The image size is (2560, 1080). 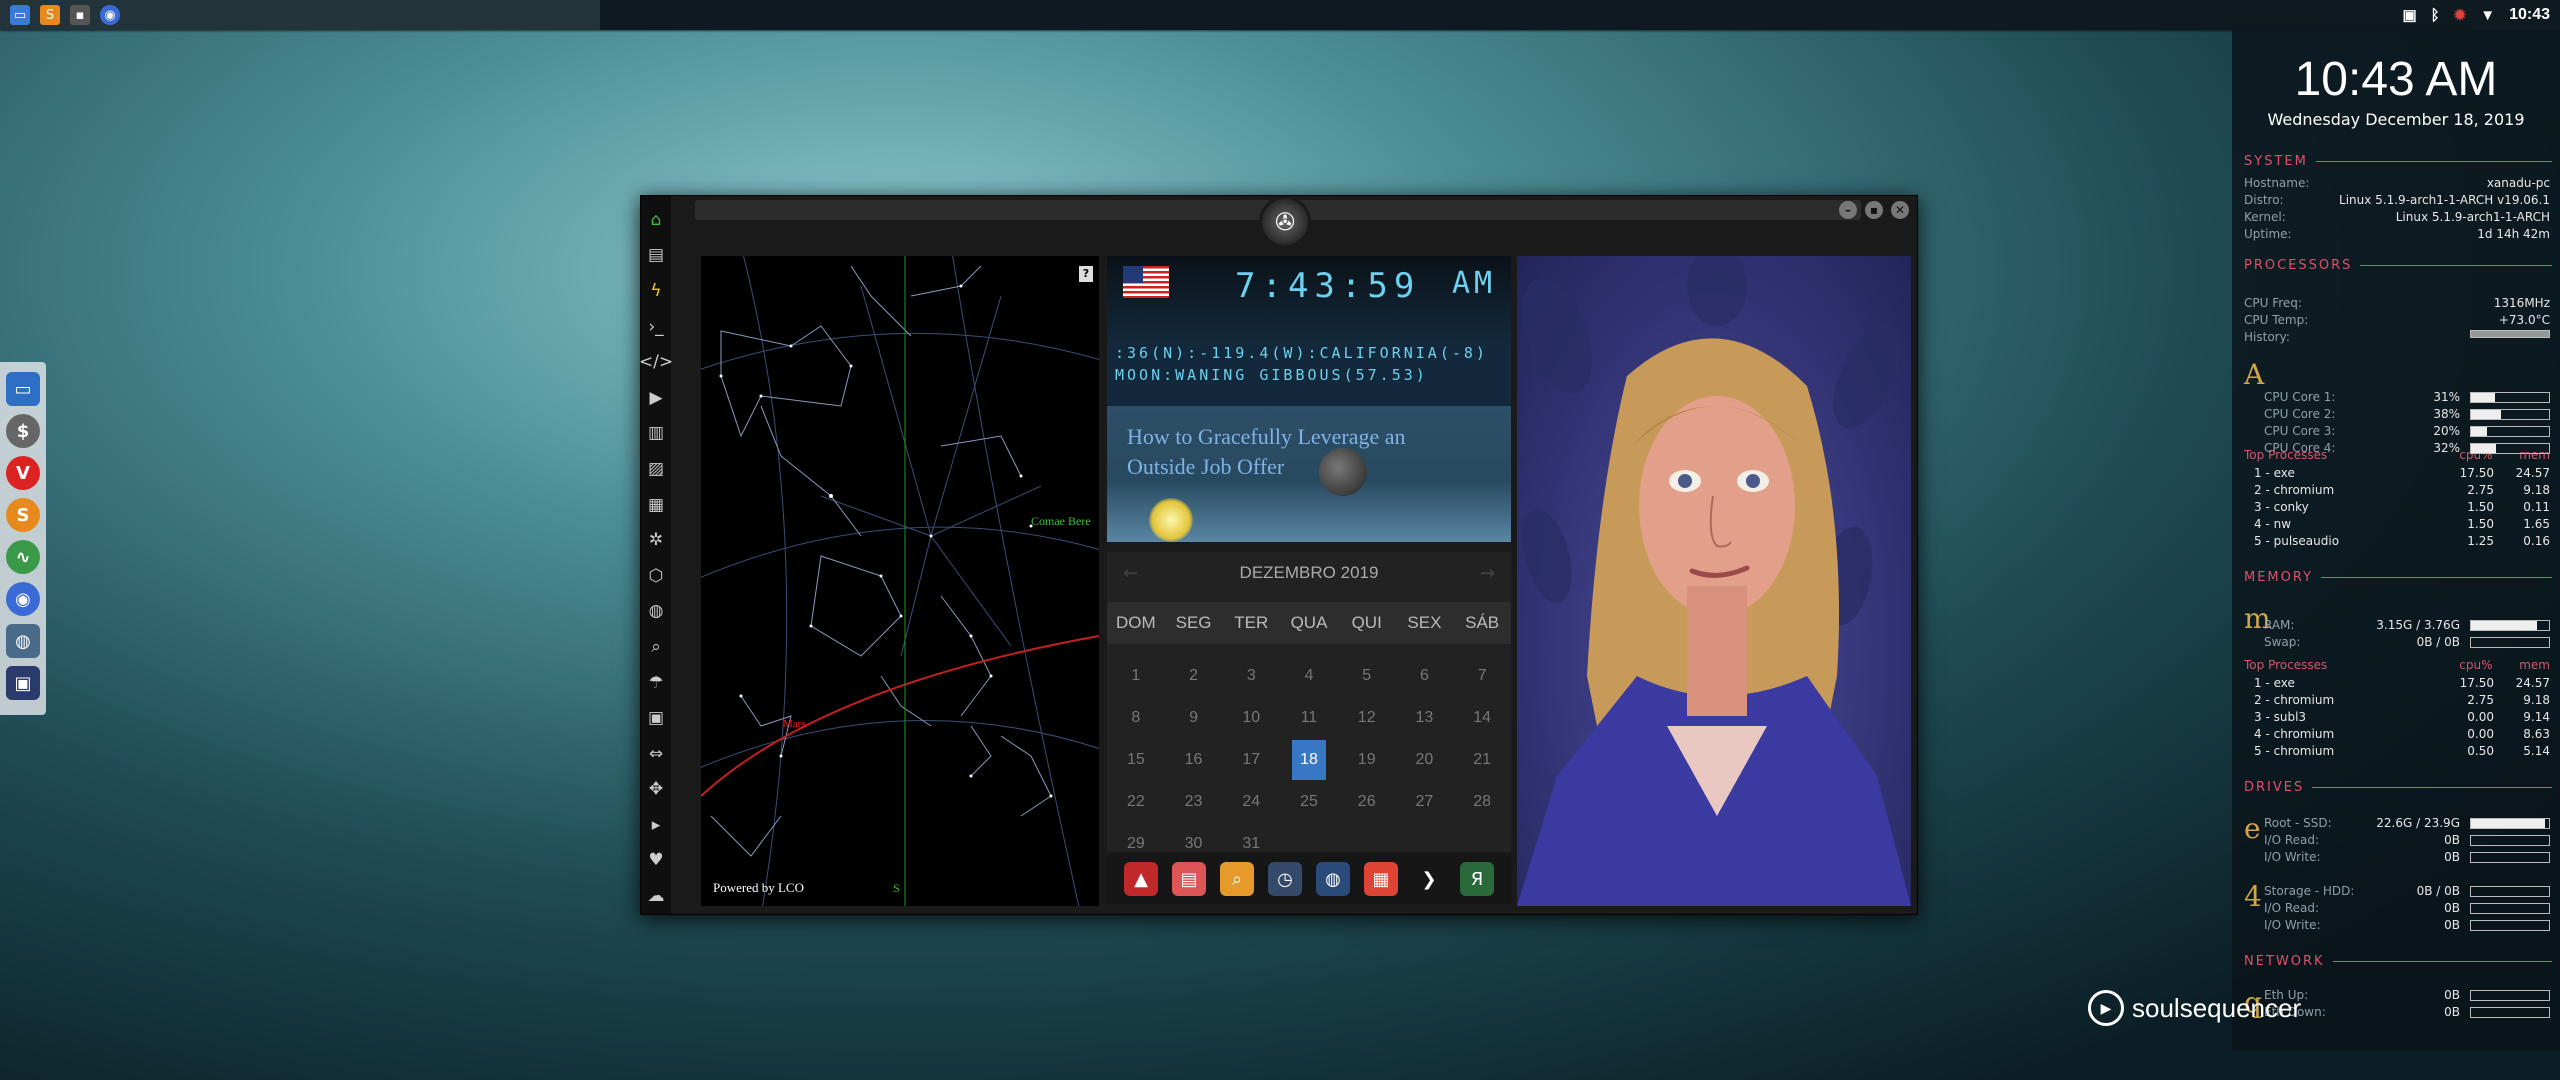 What do you see at coordinates (656, 861) in the screenshot?
I see `heart-icon: ♥` at bounding box center [656, 861].